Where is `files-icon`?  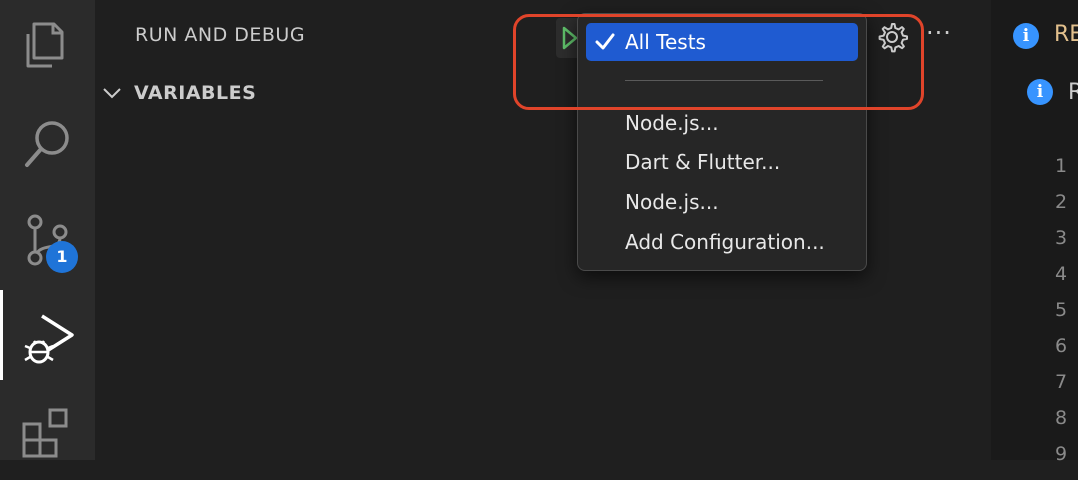 files-icon is located at coordinates (45, 45).